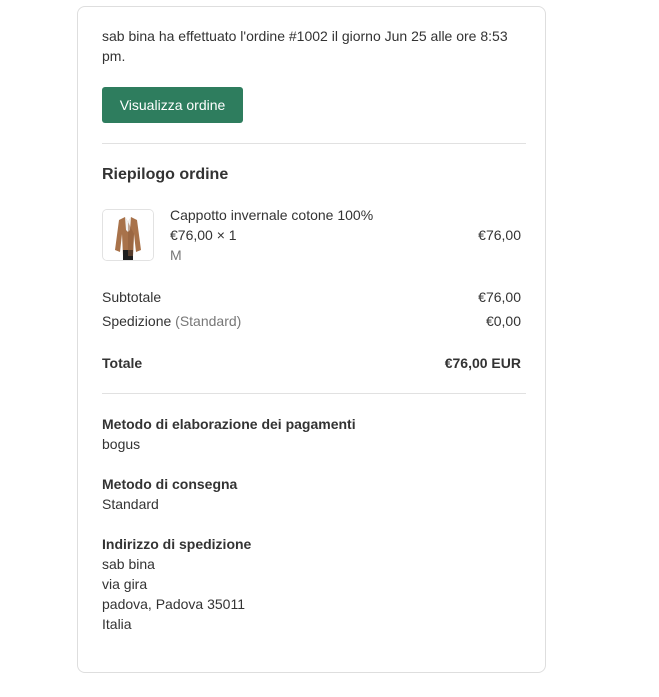 Image resolution: width=659 pixels, height=697 pixels. What do you see at coordinates (121, 444) in the screenshot?
I see `payment-method-value: bogus` at bounding box center [121, 444].